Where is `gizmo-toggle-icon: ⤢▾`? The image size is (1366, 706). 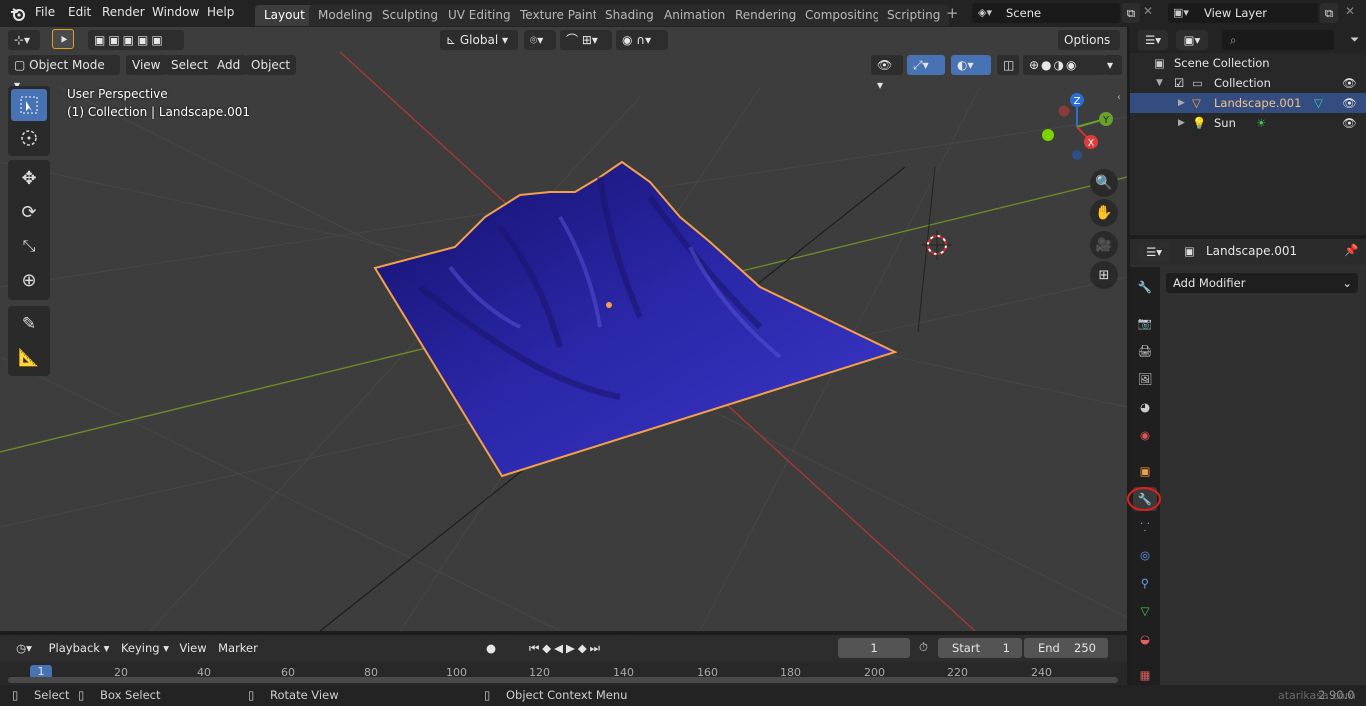
gizmo-toggle-icon: ⤢▾ is located at coordinates (926, 65).